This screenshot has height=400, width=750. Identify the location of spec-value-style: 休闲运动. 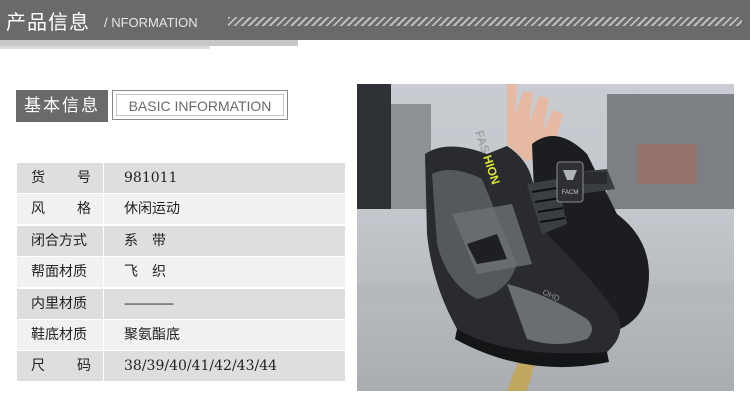
(152, 209).